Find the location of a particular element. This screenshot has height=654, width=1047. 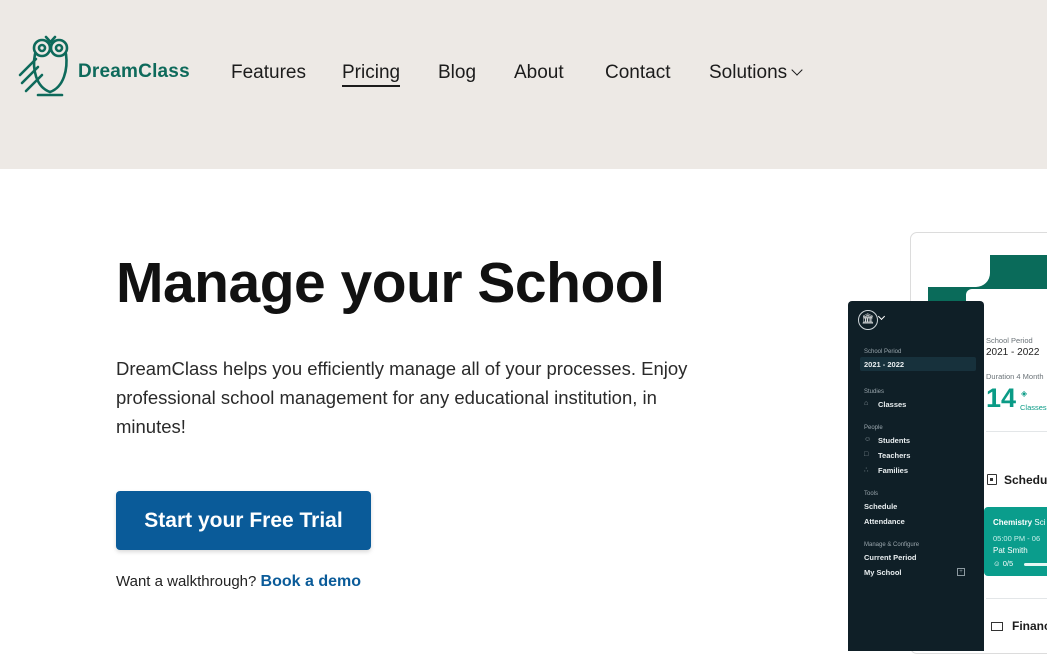

teacher-icon: □ is located at coordinates (866, 454).